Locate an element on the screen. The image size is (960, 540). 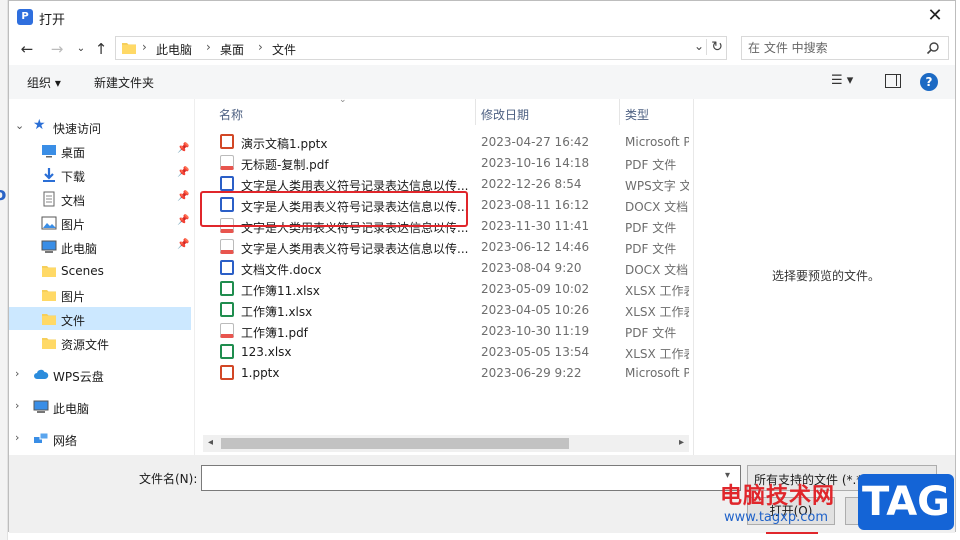
back-button: ← is located at coordinates (27, 49).